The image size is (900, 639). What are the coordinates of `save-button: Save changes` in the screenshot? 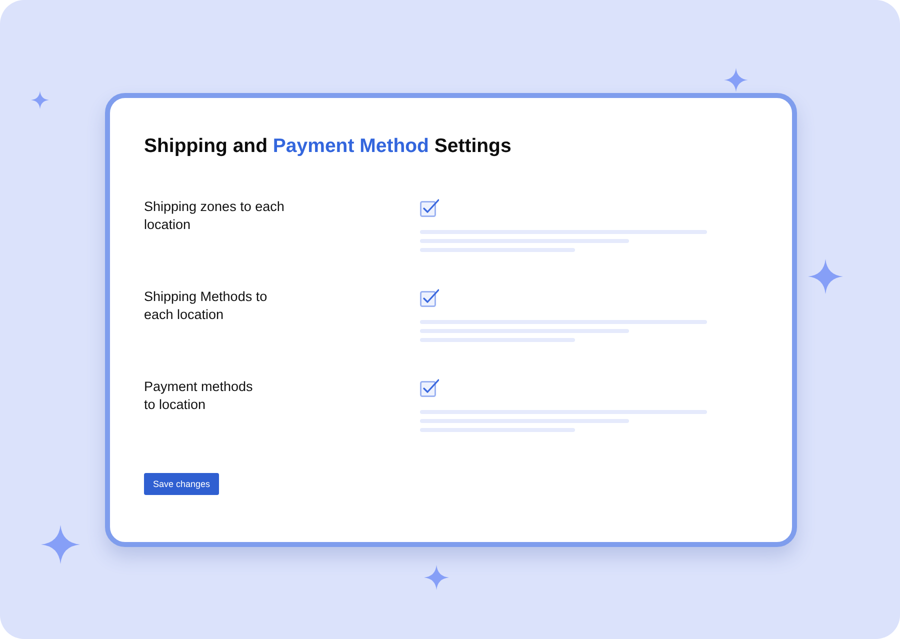 It's located at (181, 484).